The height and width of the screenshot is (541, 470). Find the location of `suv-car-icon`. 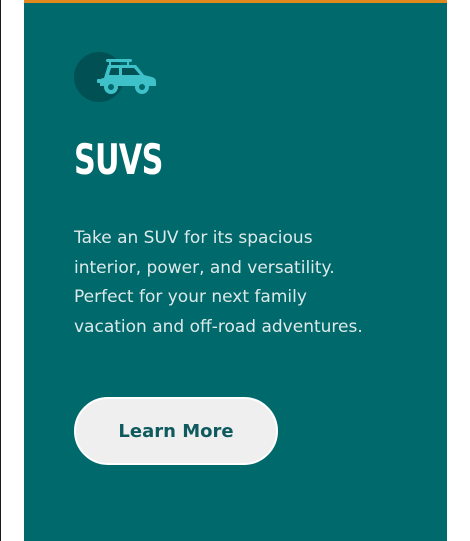

suv-car-icon is located at coordinates (126, 76).